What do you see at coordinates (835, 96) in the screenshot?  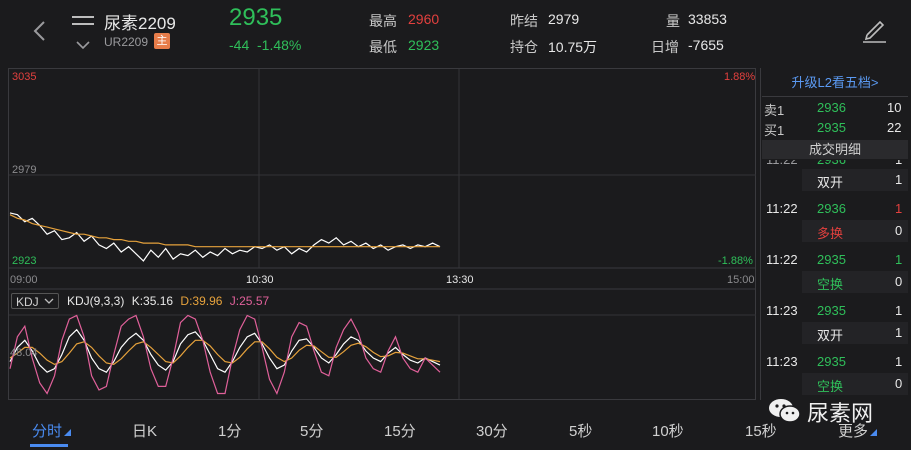 I see `orderbook-separator` at bounding box center [835, 96].